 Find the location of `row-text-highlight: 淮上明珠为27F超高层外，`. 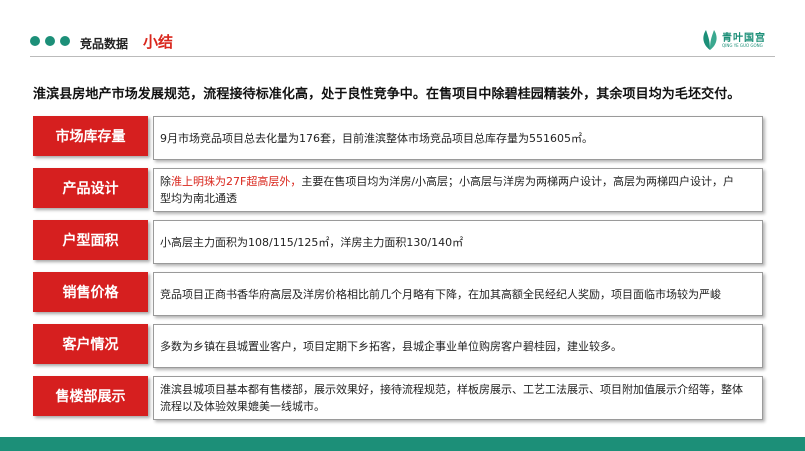

row-text-highlight: 淮上明珠为27F超高层外， is located at coordinates (236, 181).